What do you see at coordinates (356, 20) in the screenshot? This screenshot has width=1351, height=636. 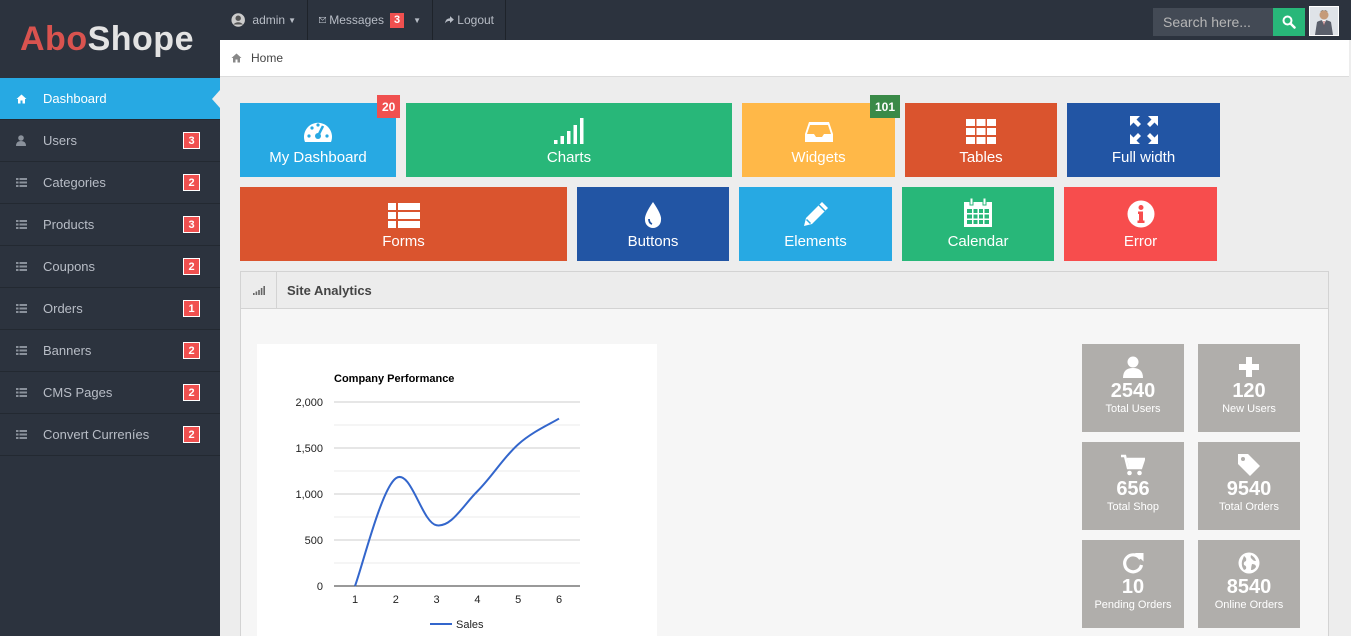 I see `messages-label: Messages` at bounding box center [356, 20].